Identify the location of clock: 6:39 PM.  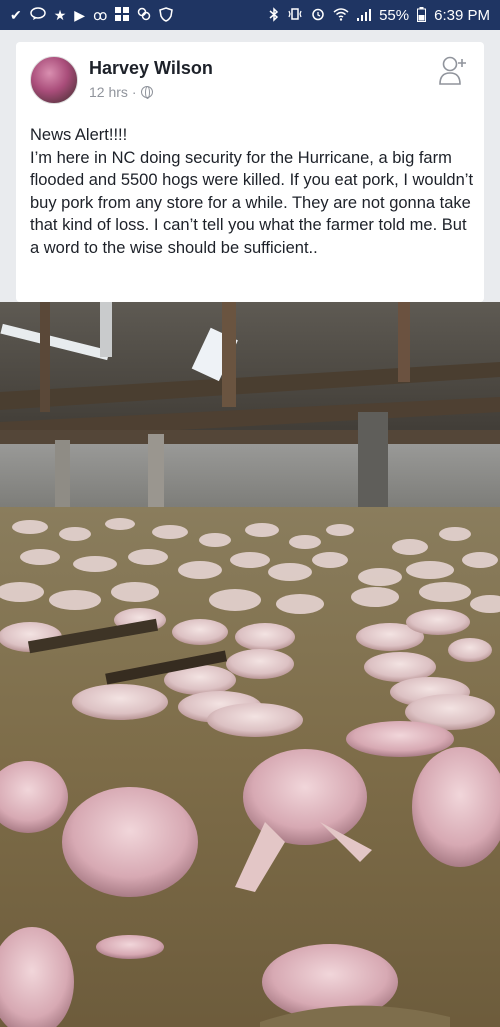
(462, 15).